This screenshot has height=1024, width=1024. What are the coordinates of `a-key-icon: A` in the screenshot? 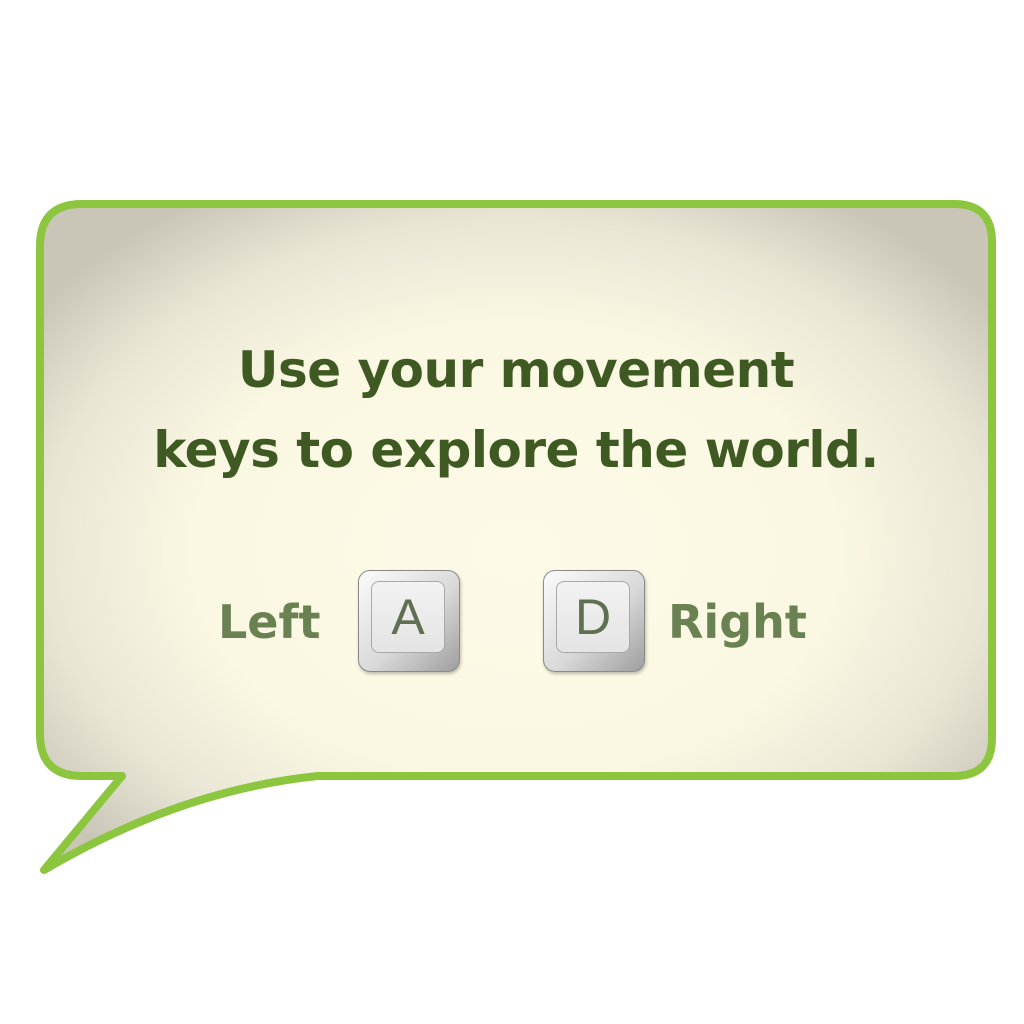 It's located at (409, 621).